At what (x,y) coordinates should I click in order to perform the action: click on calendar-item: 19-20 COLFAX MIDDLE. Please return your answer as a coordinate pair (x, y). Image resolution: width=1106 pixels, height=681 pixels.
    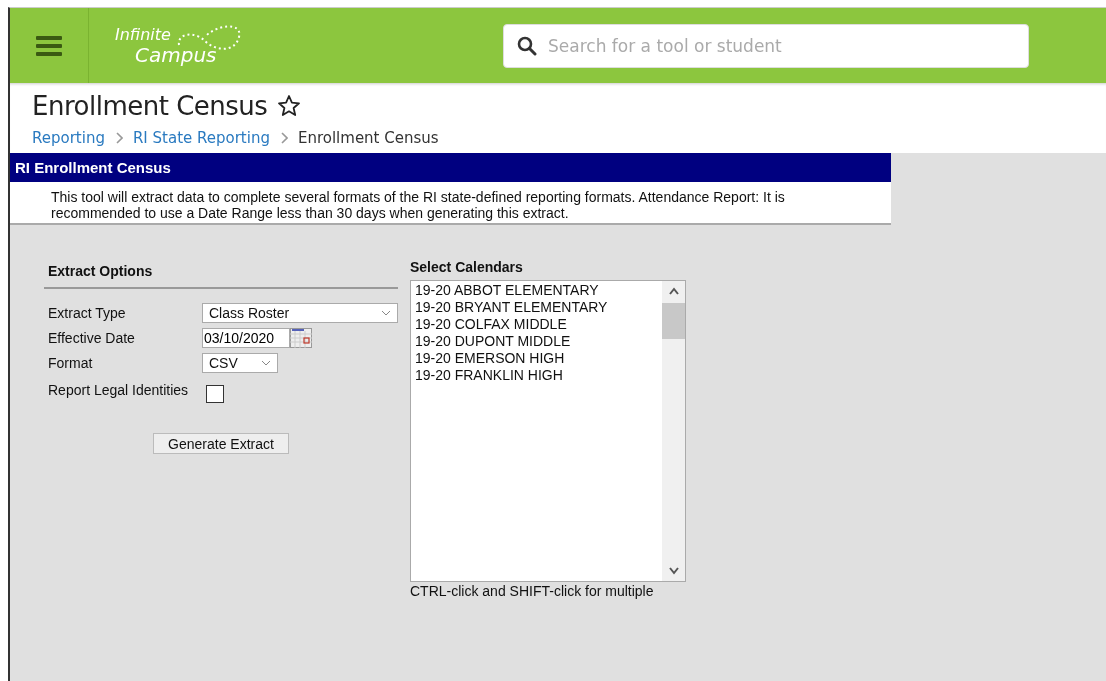
    Looking at the image, I should click on (536, 324).